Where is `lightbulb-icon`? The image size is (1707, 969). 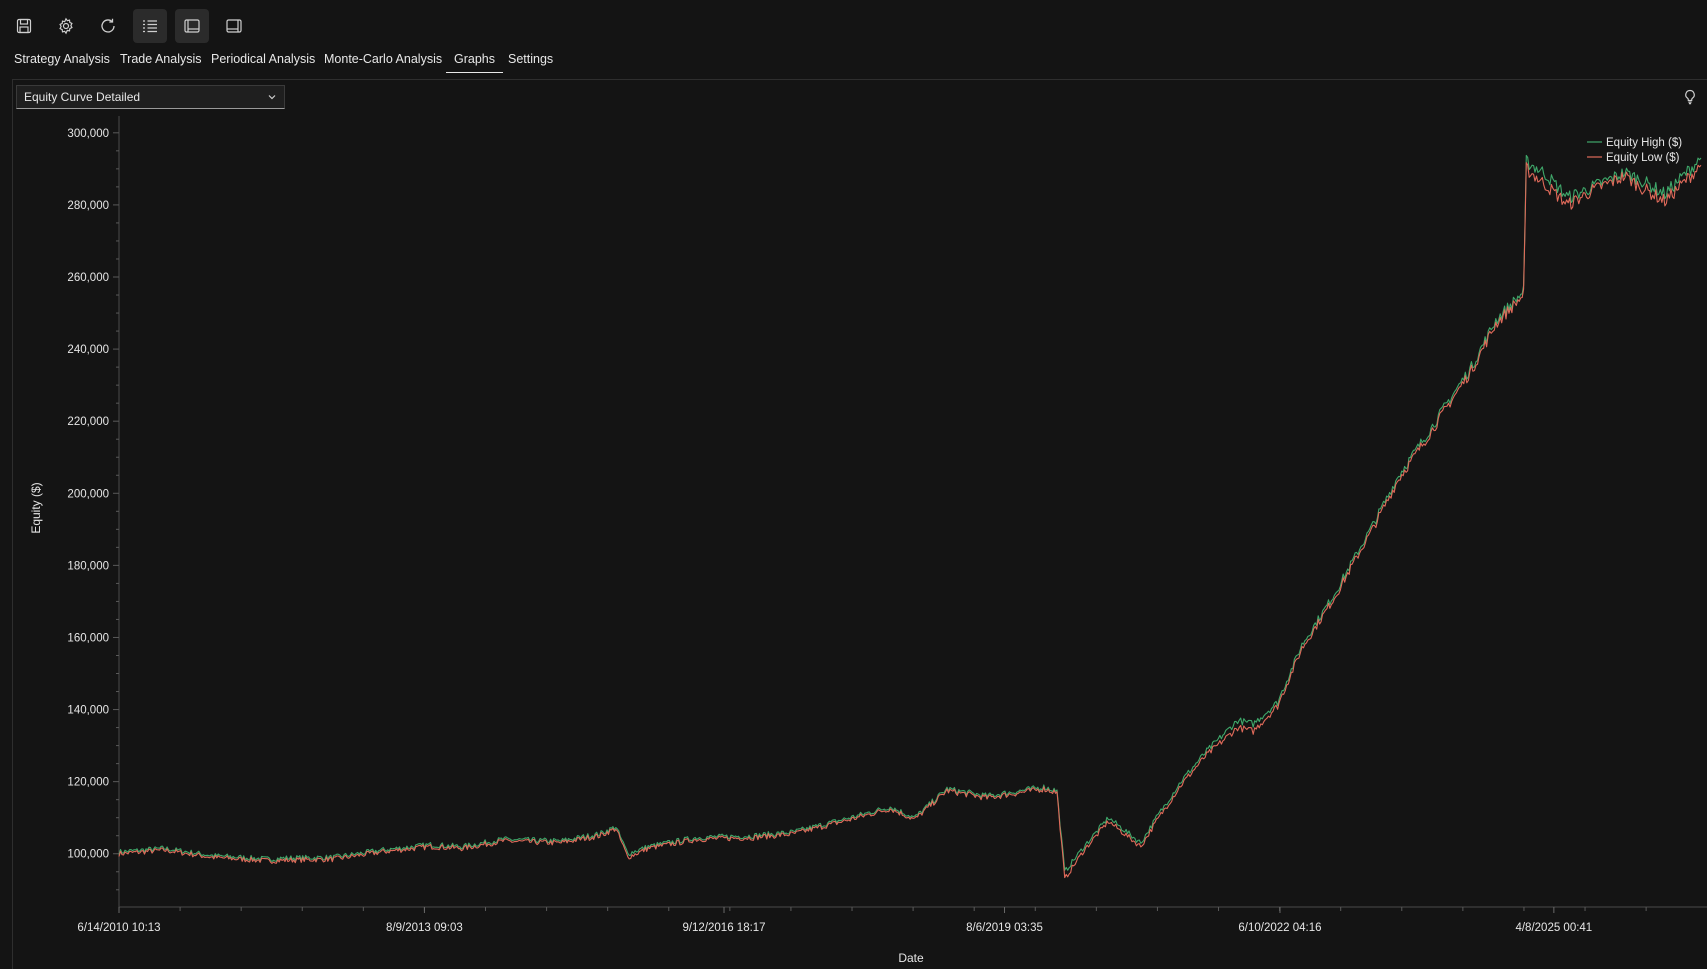 lightbulb-icon is located at coordinates (1690, 97).